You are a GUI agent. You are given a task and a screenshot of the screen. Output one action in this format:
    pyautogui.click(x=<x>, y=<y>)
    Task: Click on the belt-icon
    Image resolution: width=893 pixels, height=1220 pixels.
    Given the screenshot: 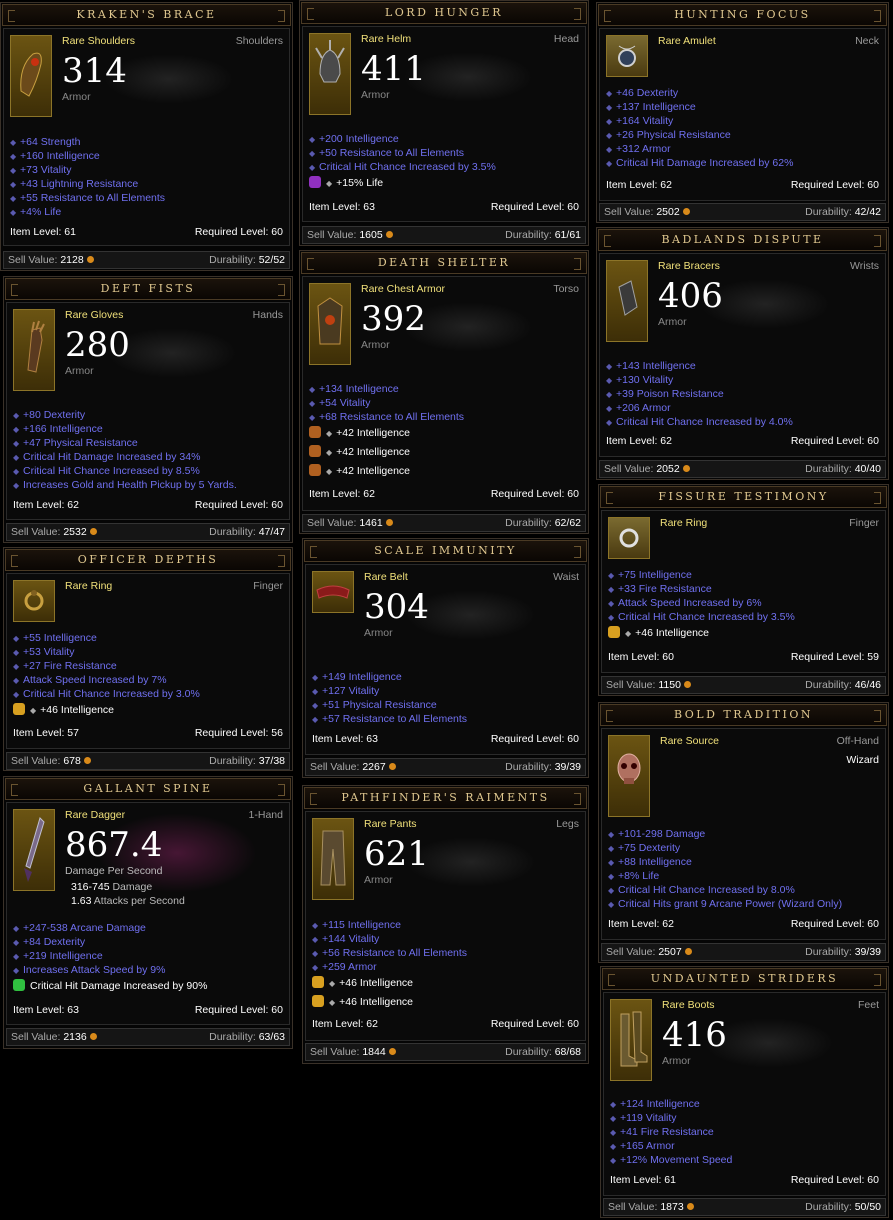 What is the action you would take?
    pyautogui.click(x=333, y=592)
    